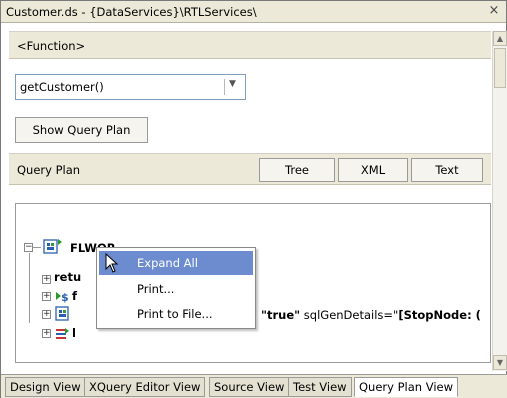  I want to click on close-icon: ×, so click(494, 11).